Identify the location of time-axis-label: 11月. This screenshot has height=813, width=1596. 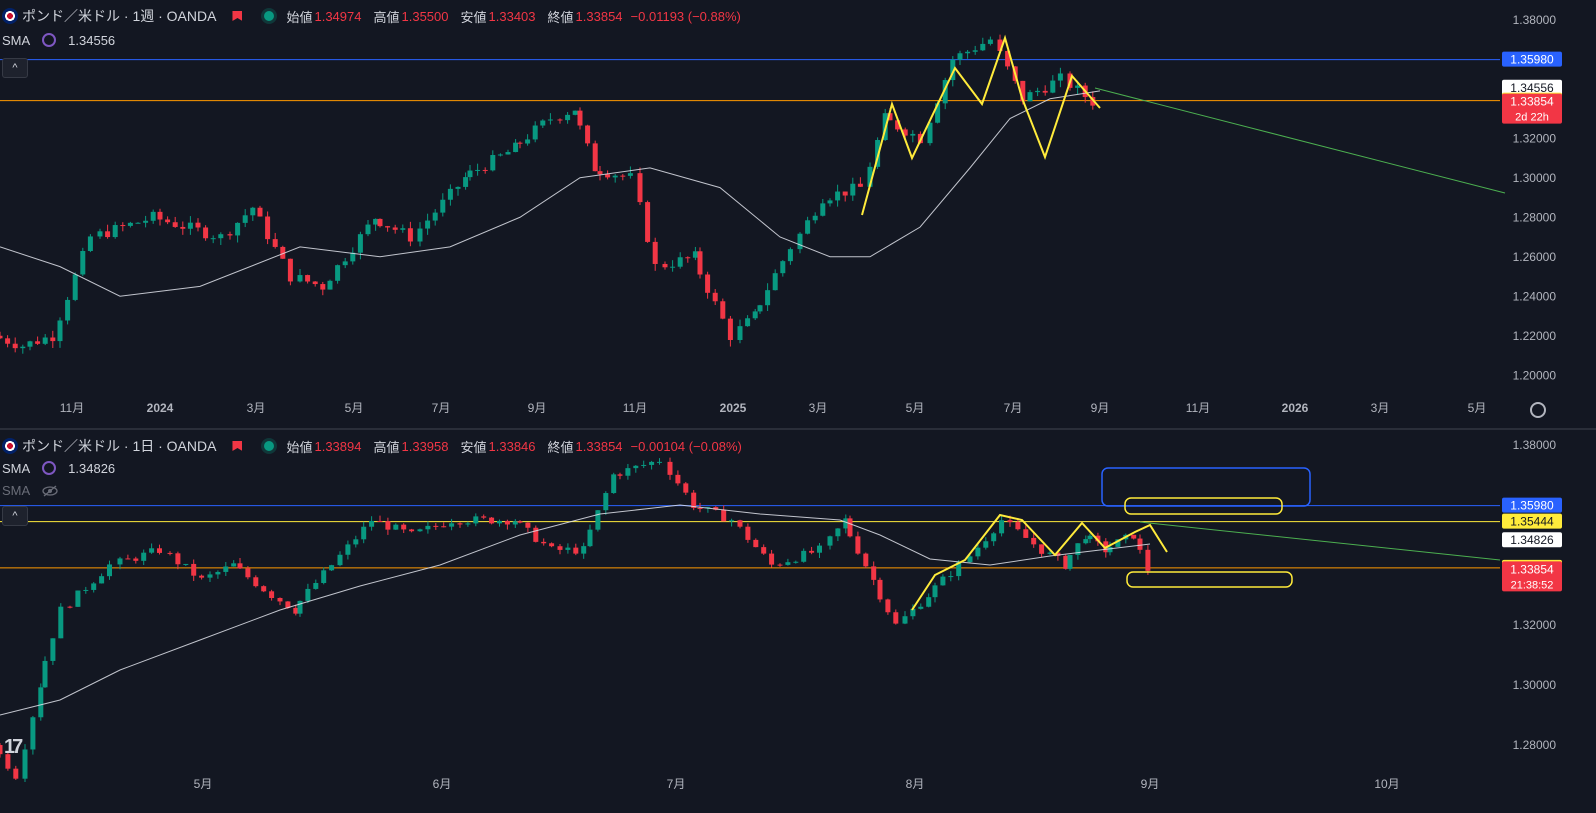
(72, 408).